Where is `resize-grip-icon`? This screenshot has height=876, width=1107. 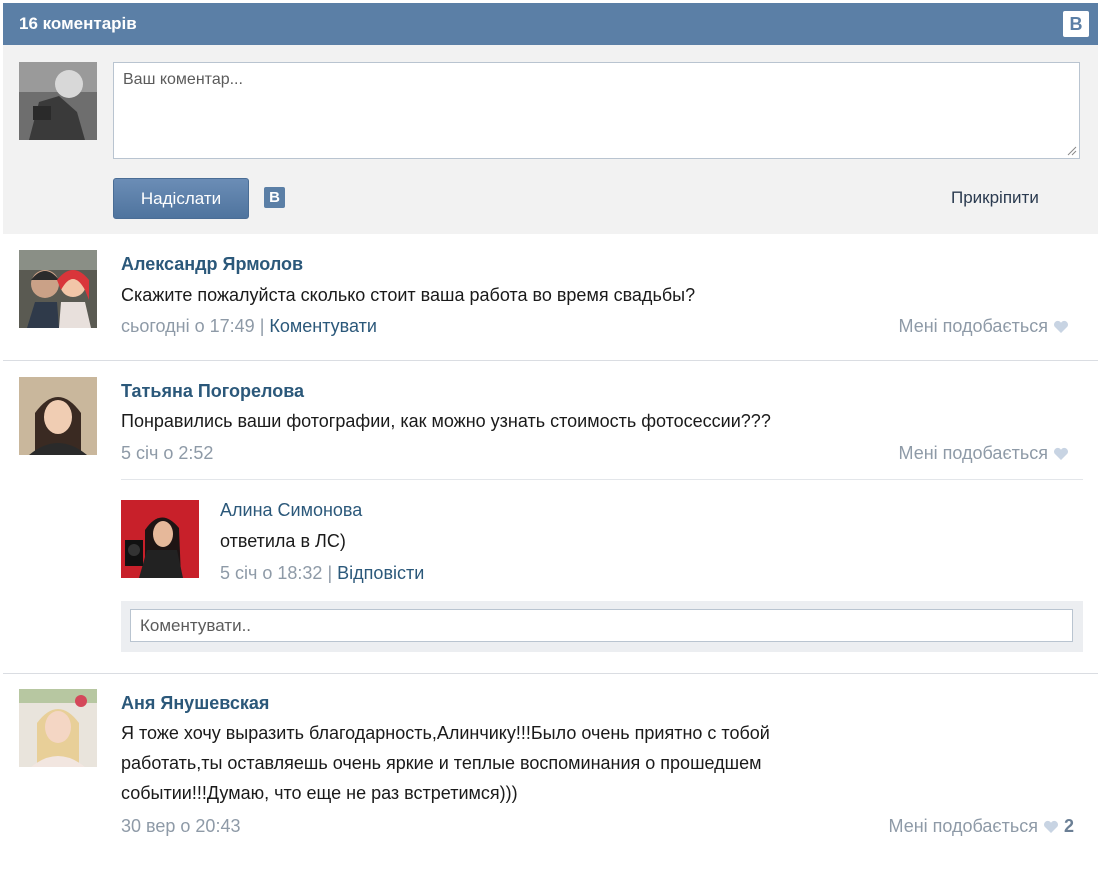
resize-grip-icon is located at coordinates (1072, 151).